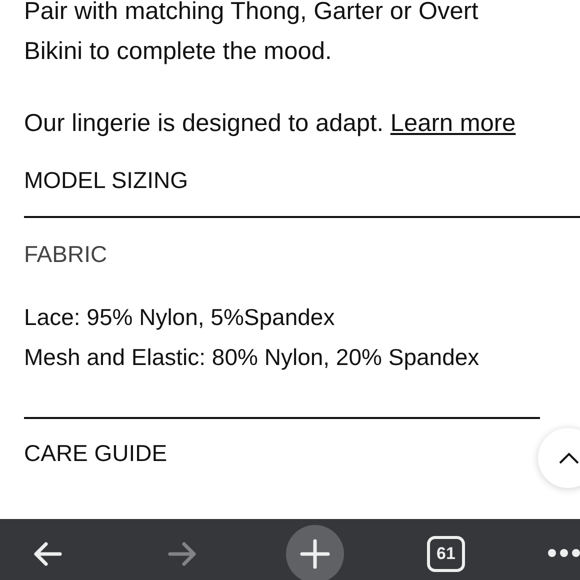 The height and width of the screenshot is (580, 580). Describe the element at coordinates (180, 317) in the screenshot. I see `fabric-text: Lace: 95% Nylon, 5%Spandex` at that location.